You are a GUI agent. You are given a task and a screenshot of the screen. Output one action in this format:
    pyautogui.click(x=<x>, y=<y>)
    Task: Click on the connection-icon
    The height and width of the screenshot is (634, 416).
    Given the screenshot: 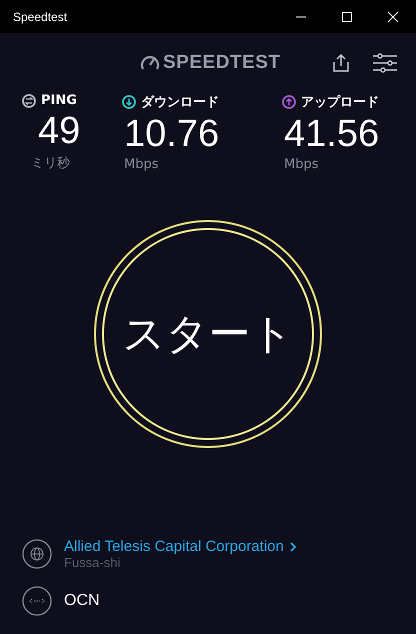 What is the action you would take?
    pyautogui.click(x=37, y=601)
    